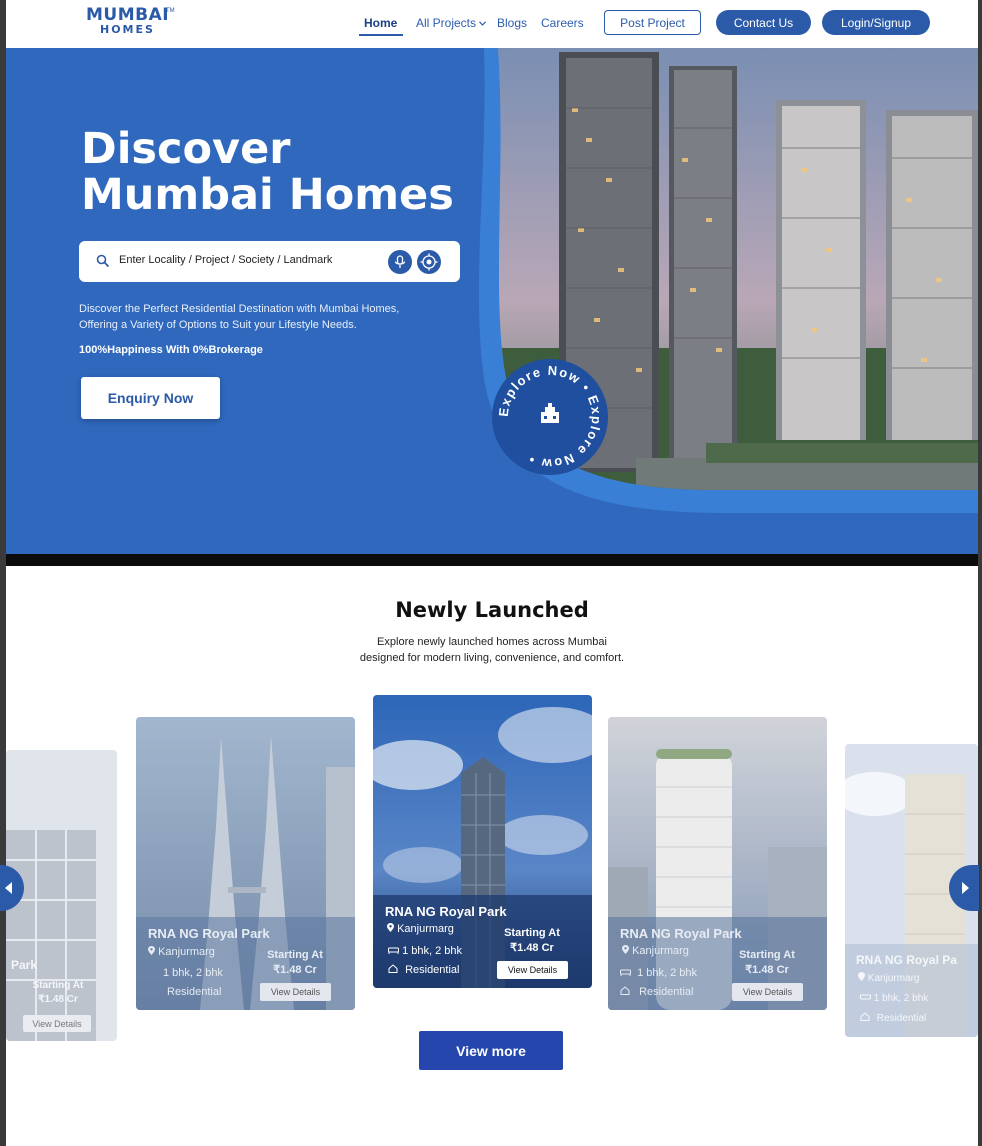  What do you see at coordinates (127, 29) in the screenshot?
I see `logo-text-homes: HOMES` at bounding box center [127, 29].